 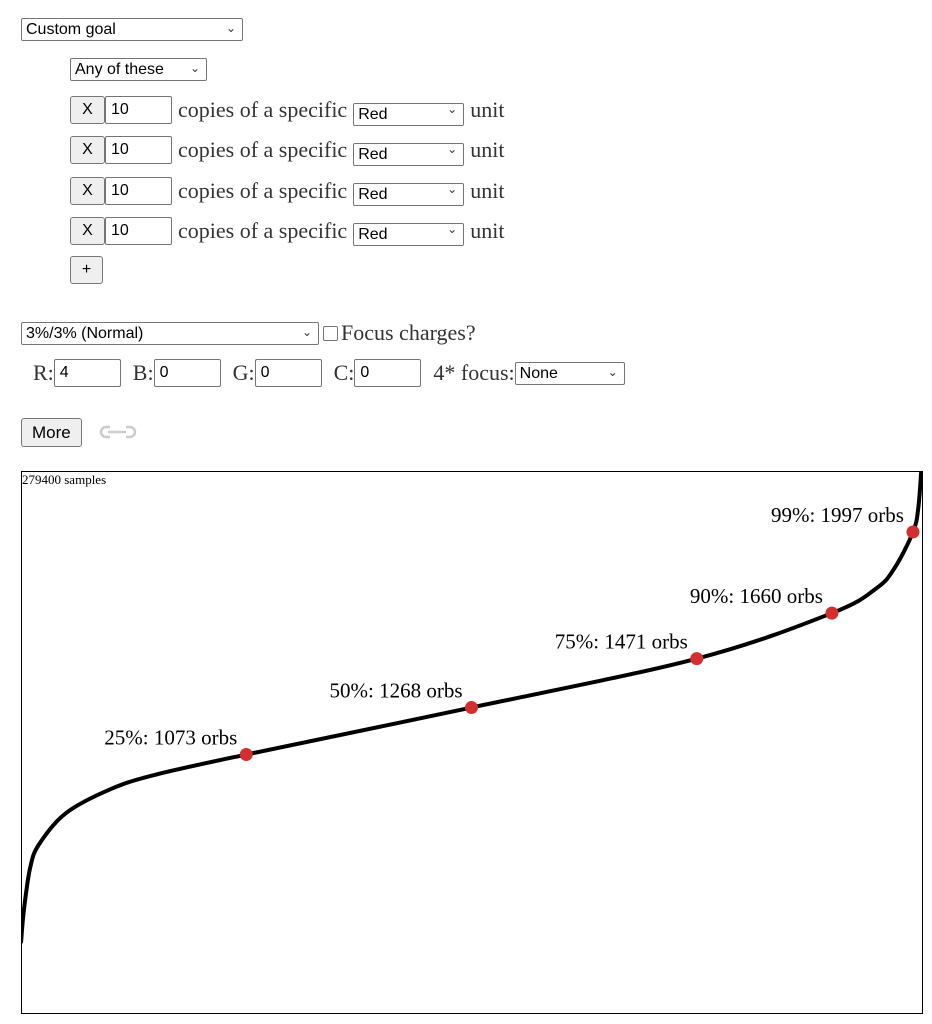 What do you see at coordinates (621, 642) in the screenshot?
I see `percentile-label: 75%: 1471 orbs` at bounding box center [621, 642].